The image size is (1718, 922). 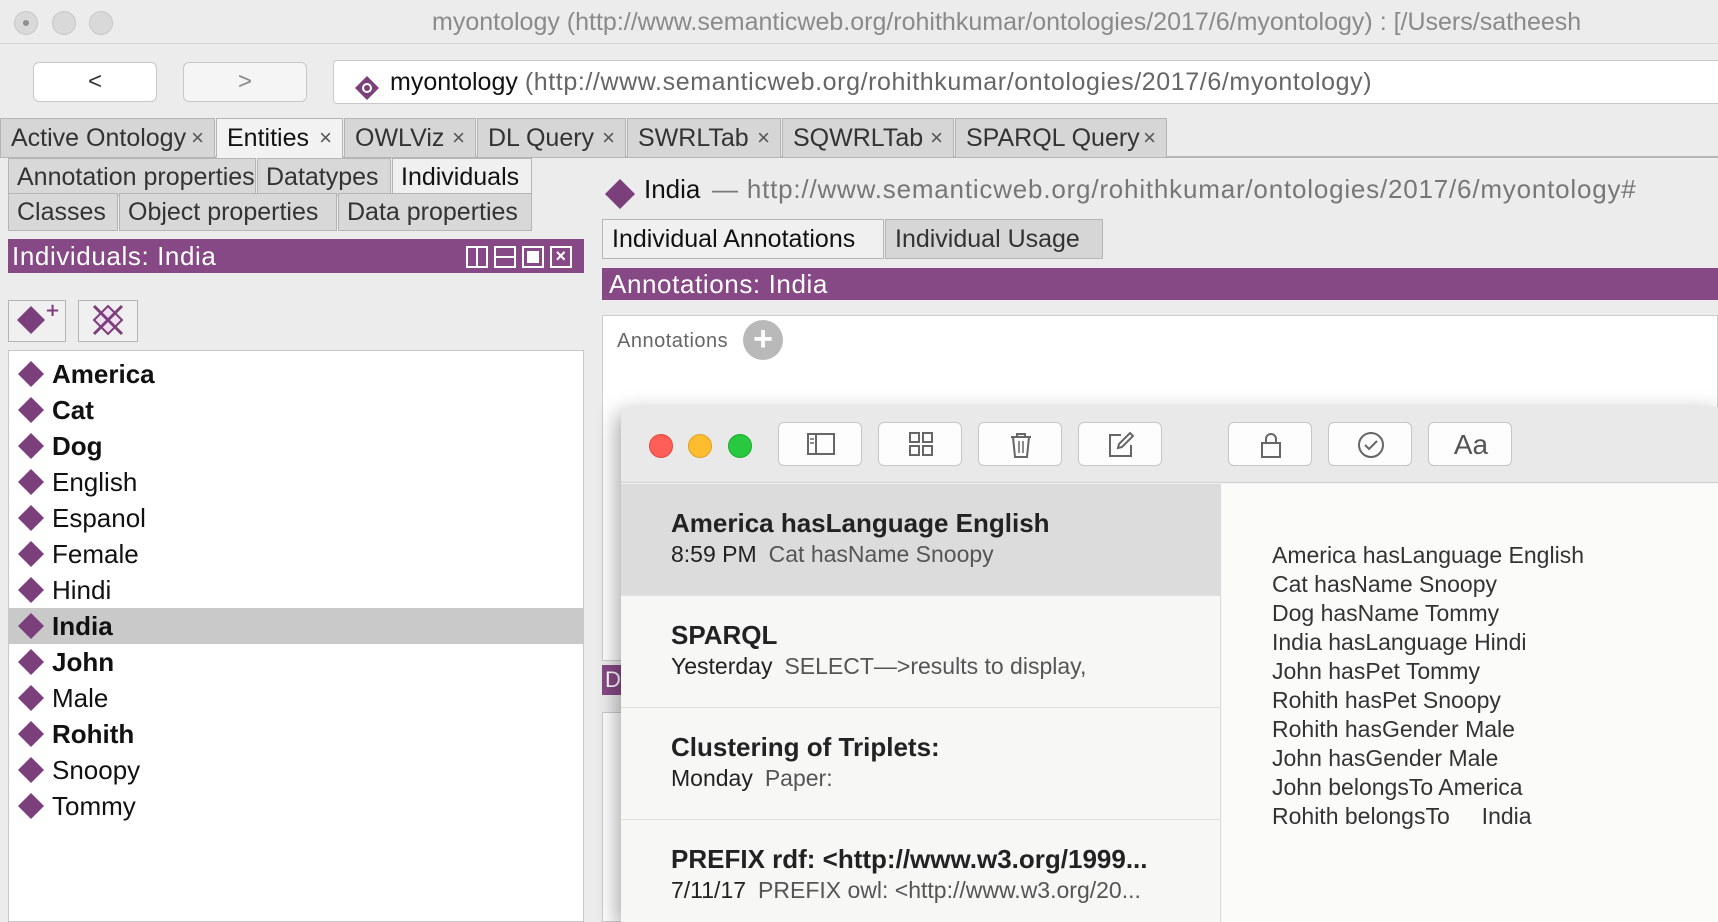 I want to click on list-item: Rohith, so click(x=296, y=734).